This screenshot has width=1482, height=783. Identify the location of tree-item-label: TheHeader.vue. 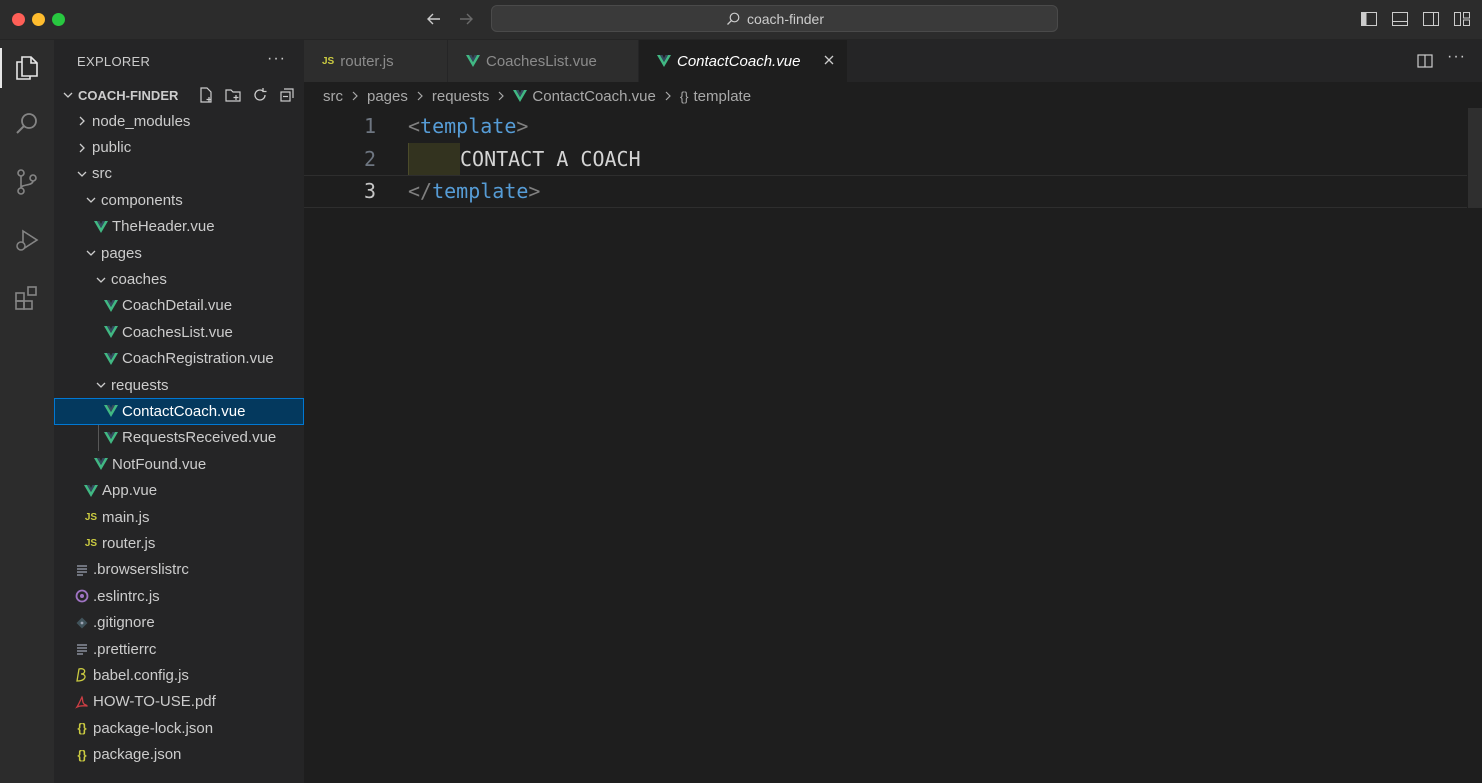
(163, 227).